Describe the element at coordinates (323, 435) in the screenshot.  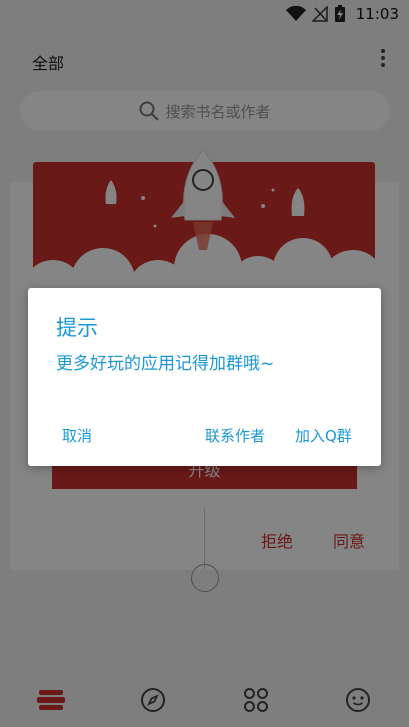
I see `join-group-button: 加入Q群` at that location.